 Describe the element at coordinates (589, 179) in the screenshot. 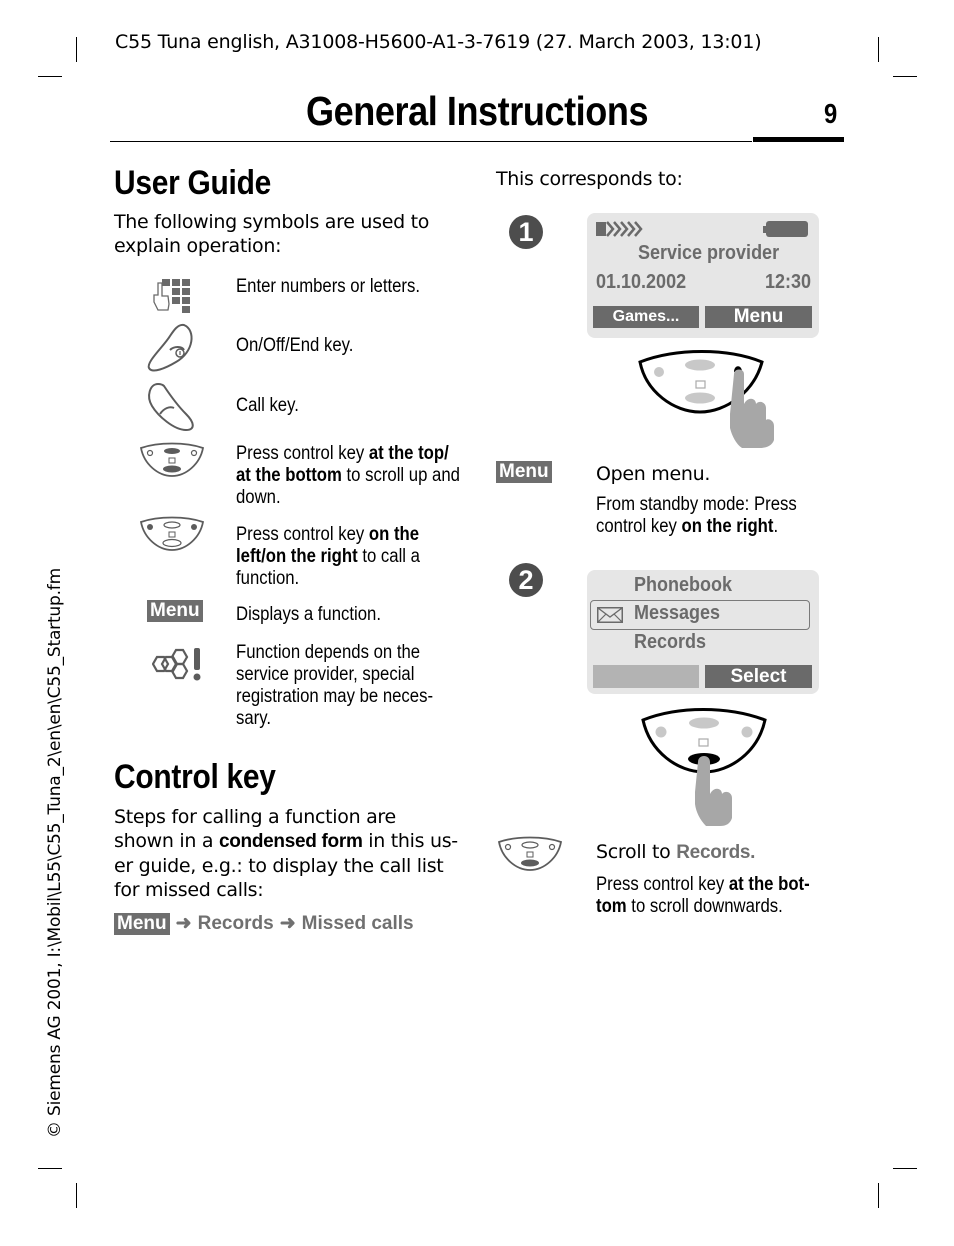

I see `corresponds-intro: This corresponds to:` at that location.